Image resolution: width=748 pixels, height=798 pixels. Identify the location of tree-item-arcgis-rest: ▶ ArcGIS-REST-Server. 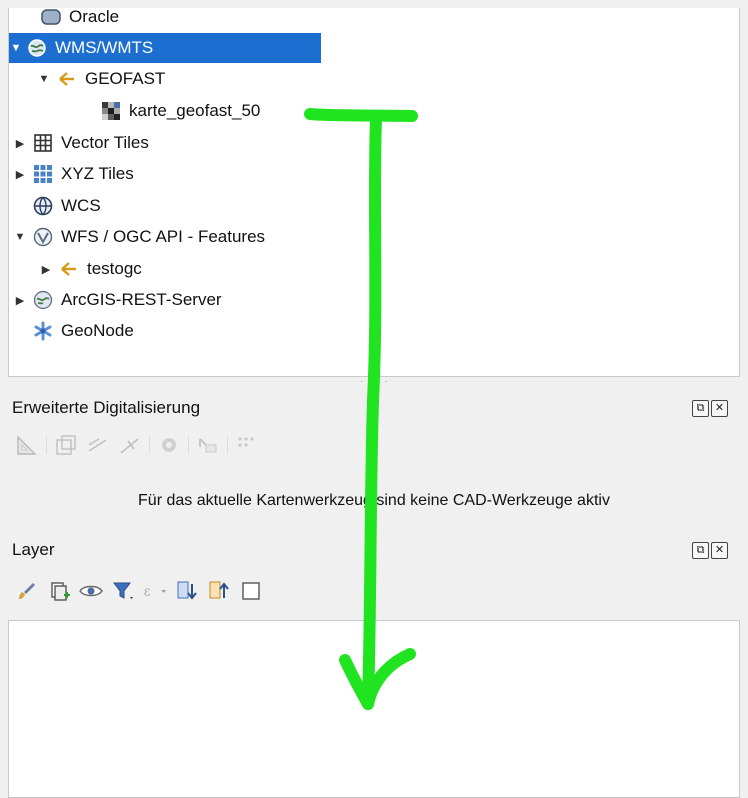
(374, 300).